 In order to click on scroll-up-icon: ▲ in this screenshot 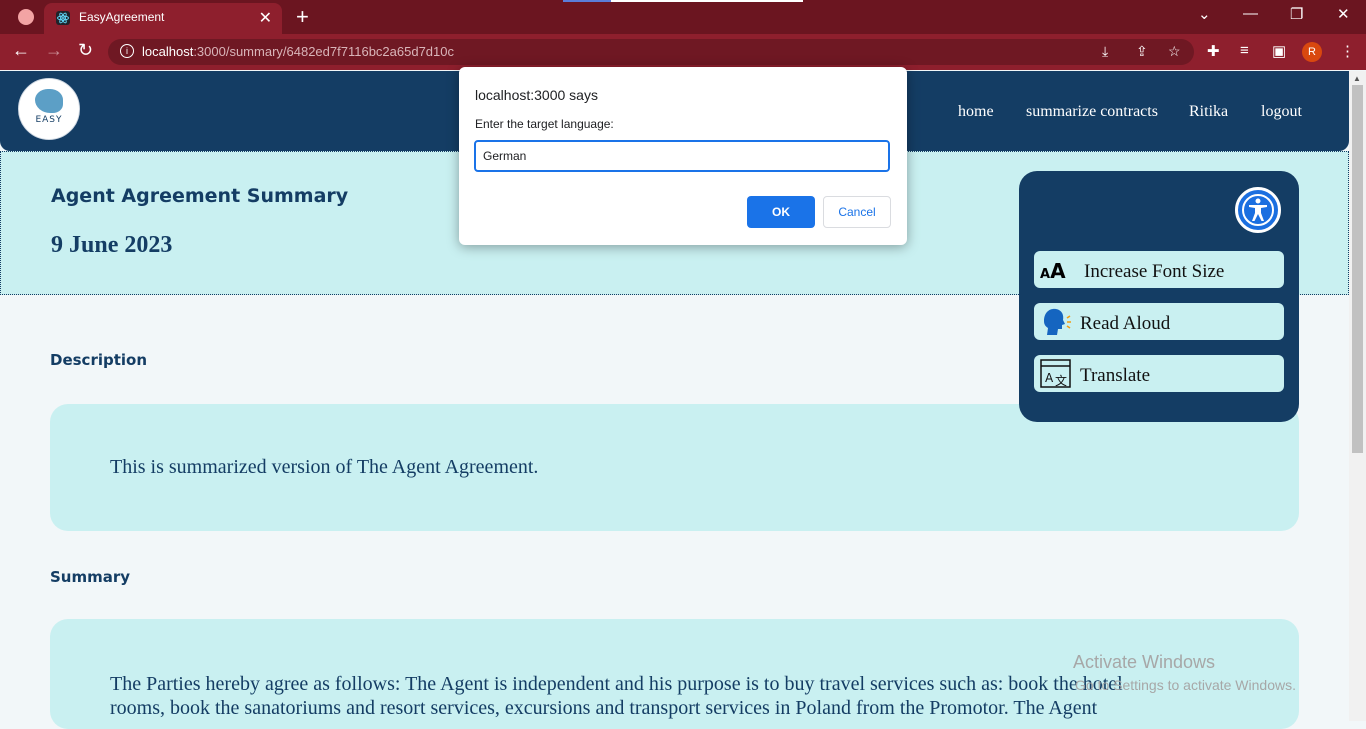, I will do `click(1357, 78)`.